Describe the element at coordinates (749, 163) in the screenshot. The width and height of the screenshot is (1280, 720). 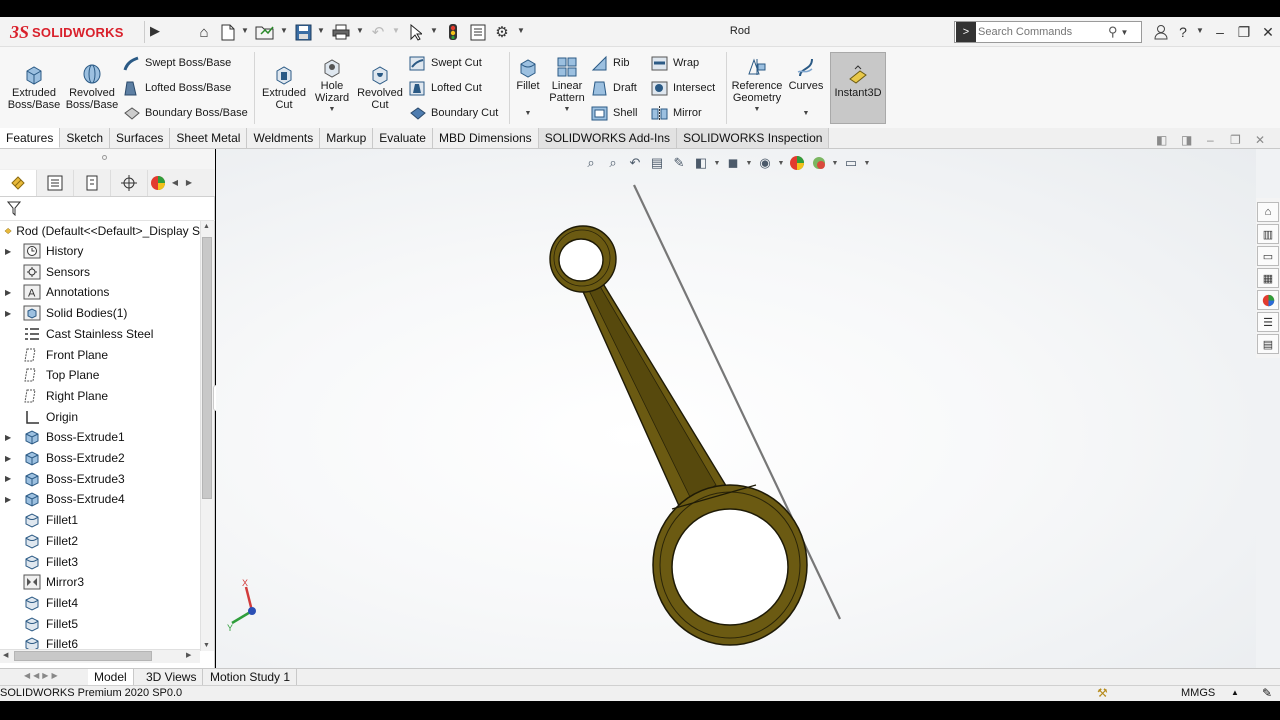
I see `display-style-dropdown-icon: ▼` at that location.